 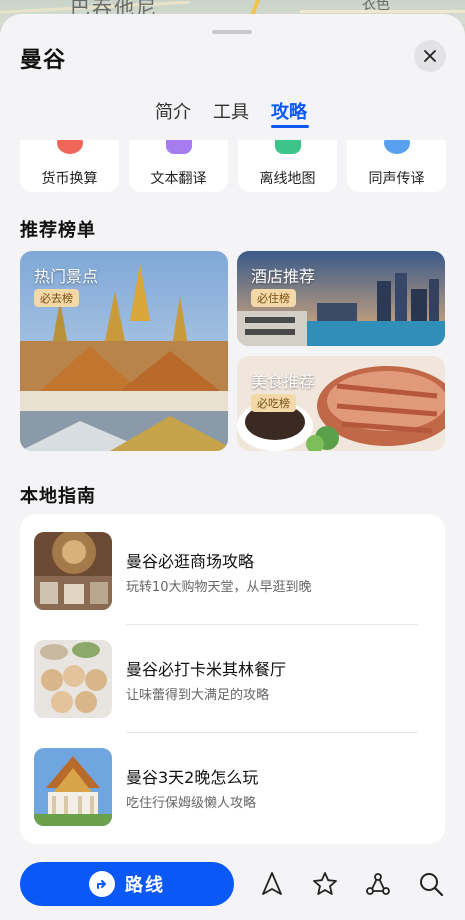 I want to click on tools-row: 货币换算 文本翻译 离线地图 同声传译, so click(x=232, y=167).